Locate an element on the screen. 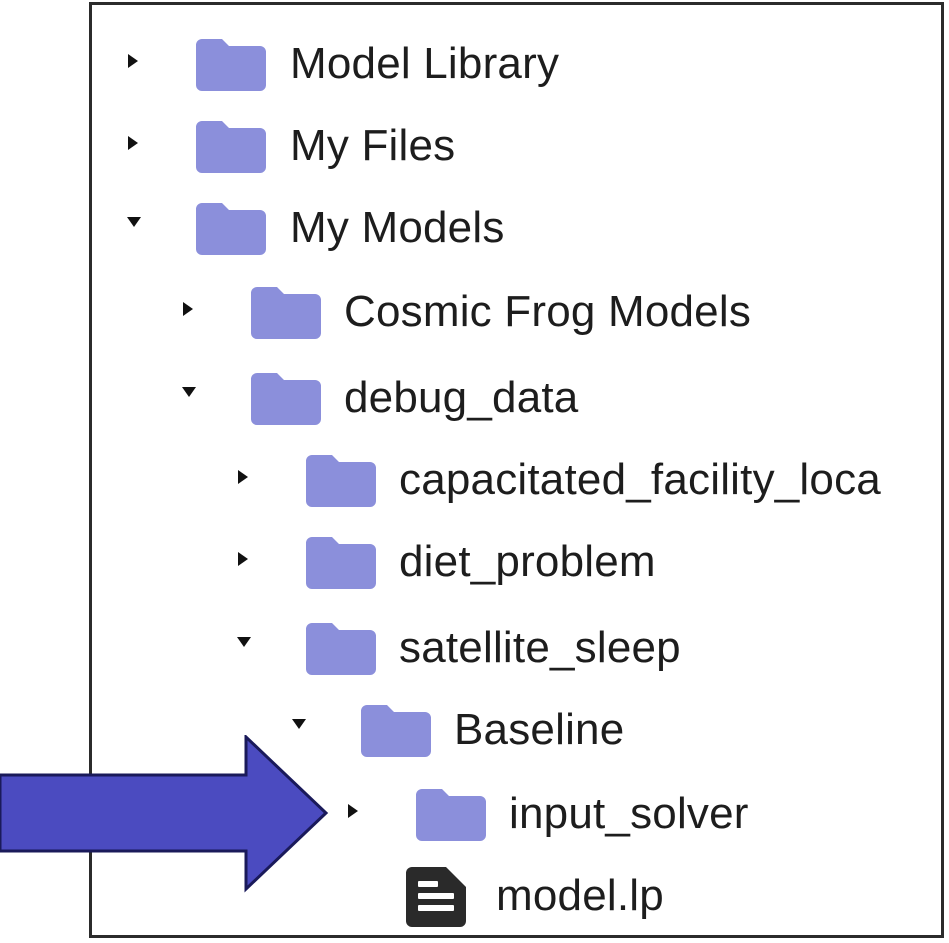 The image size is (949, 943). tree-item-label: input_solver is located at coordinates (629, 813).